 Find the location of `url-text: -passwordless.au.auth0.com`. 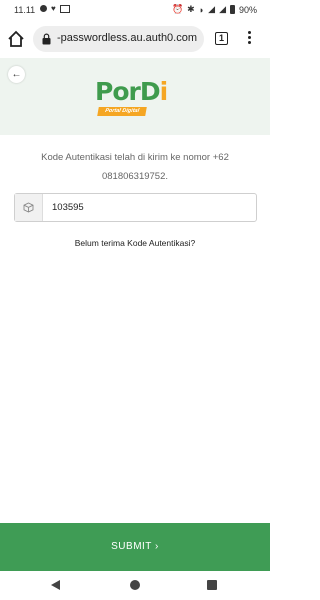

url-text: -passwordless.au.auth0.com is located at coordinates (127, 38).